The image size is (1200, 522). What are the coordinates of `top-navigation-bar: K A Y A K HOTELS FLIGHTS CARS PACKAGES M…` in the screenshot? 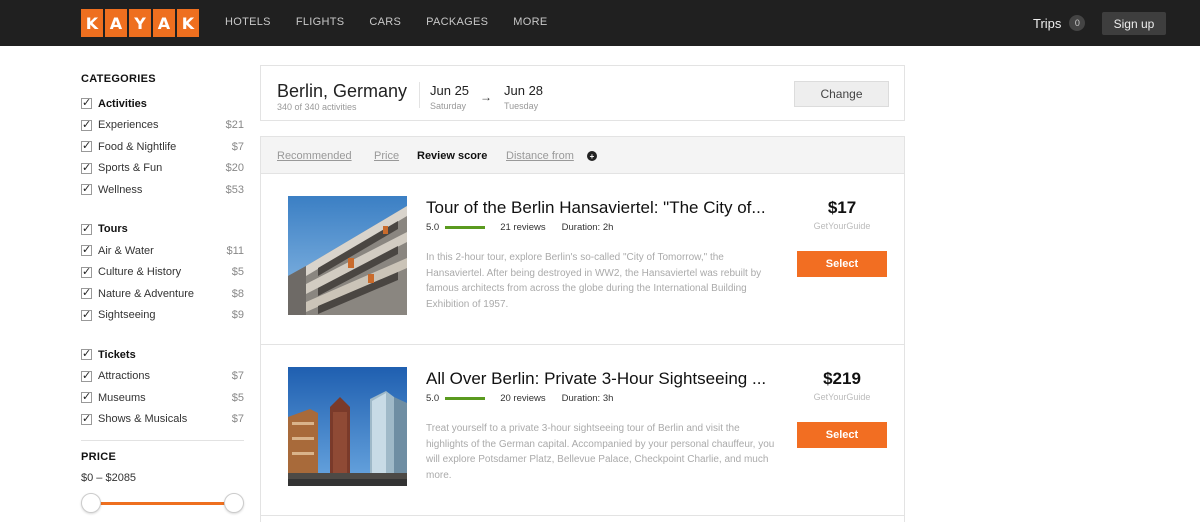 It's located at (600, 23).